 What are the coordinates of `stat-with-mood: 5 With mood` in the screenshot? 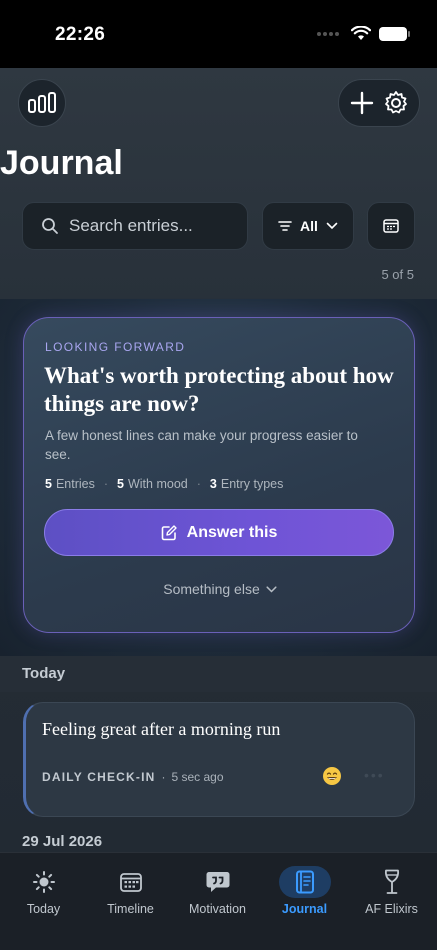 It's located at (152, 484).